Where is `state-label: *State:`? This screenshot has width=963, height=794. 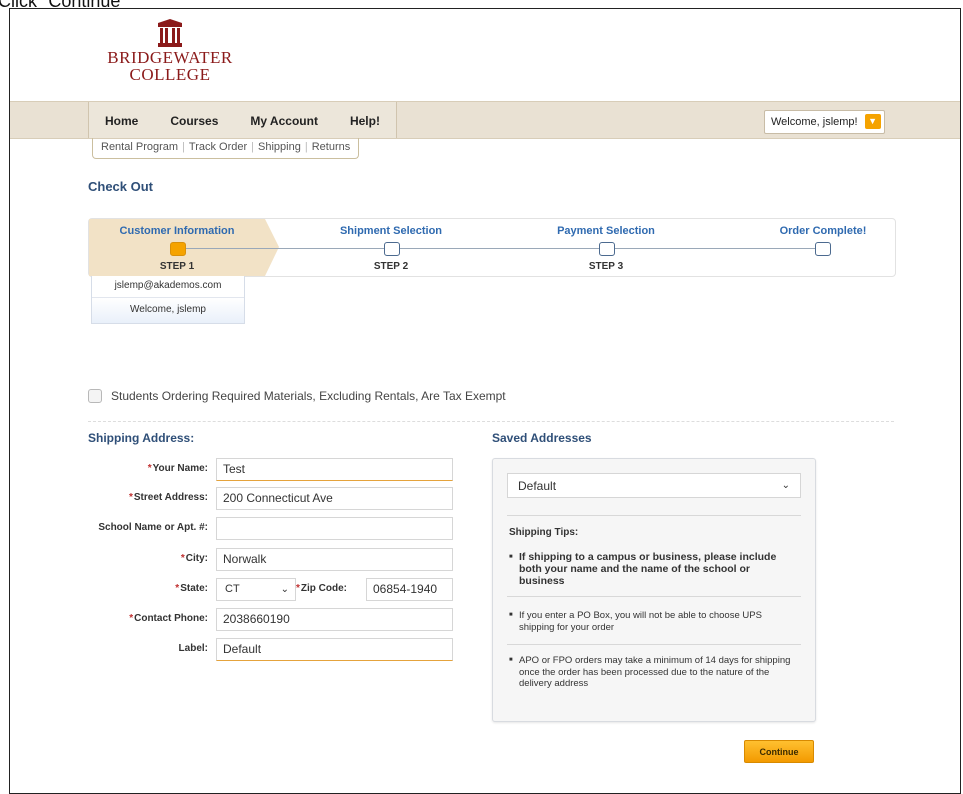
state-label: *State: is located at coordinates (191, 588).